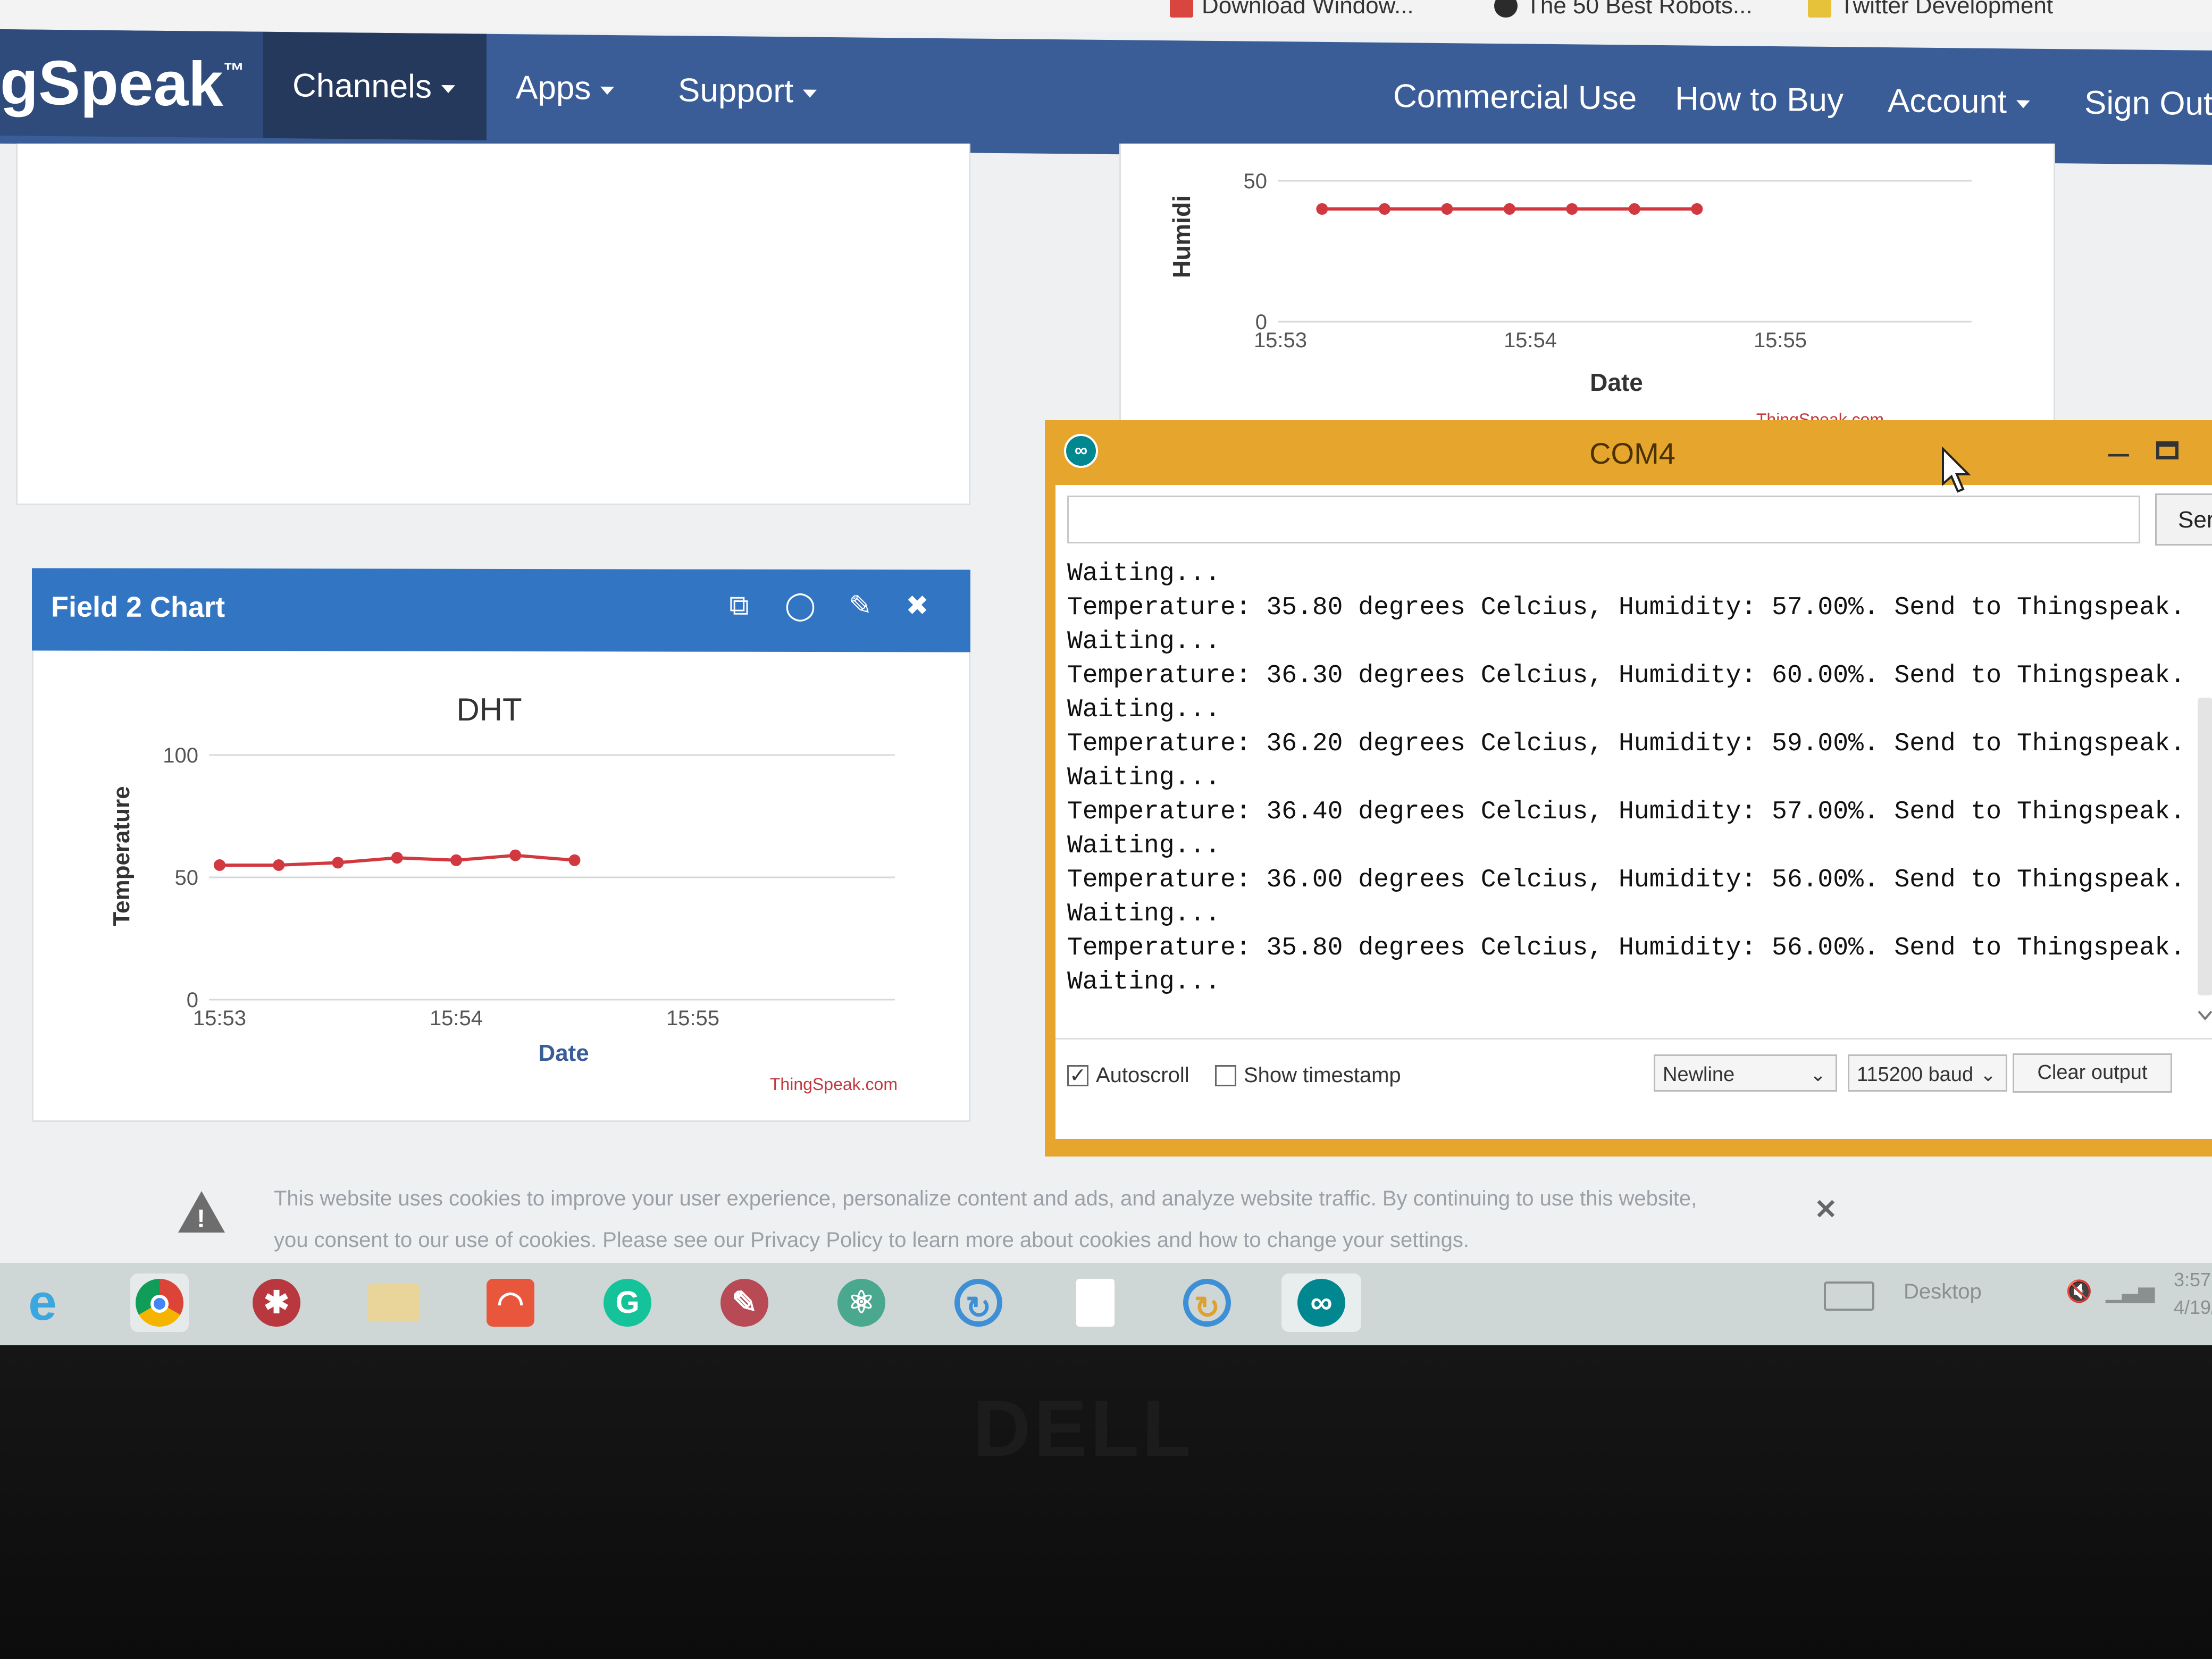  I want to click on clear-output-button: Clear output, so click(2092, 1073).